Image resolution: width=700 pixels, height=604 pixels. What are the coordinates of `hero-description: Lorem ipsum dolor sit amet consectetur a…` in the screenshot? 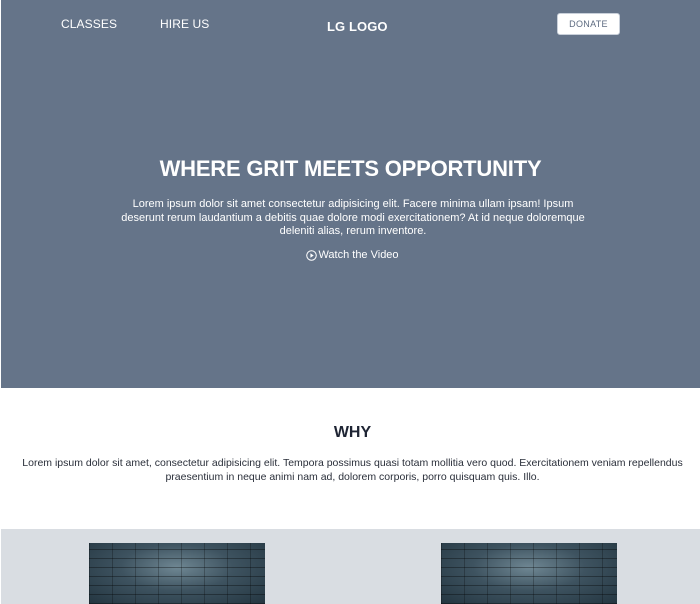 It's located at (353, 217).